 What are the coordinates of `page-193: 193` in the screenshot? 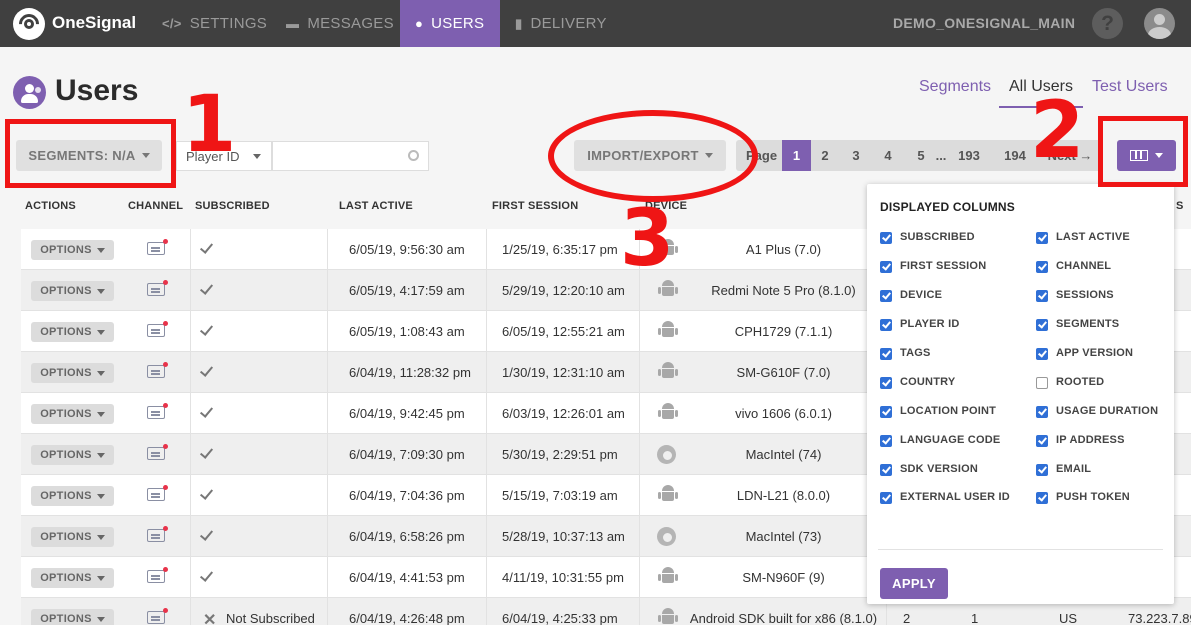 It's located at (969, 155).